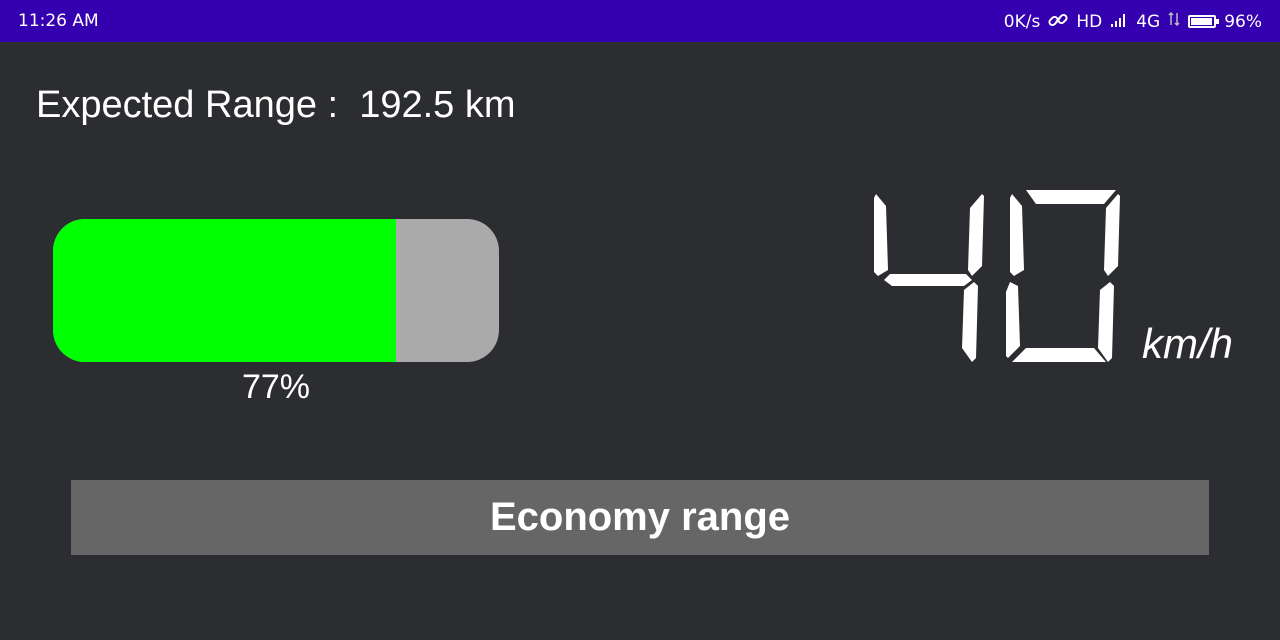 This screenshot has height=640, width=1280. I want to click on digit-segment-e, so click(1013, 320).